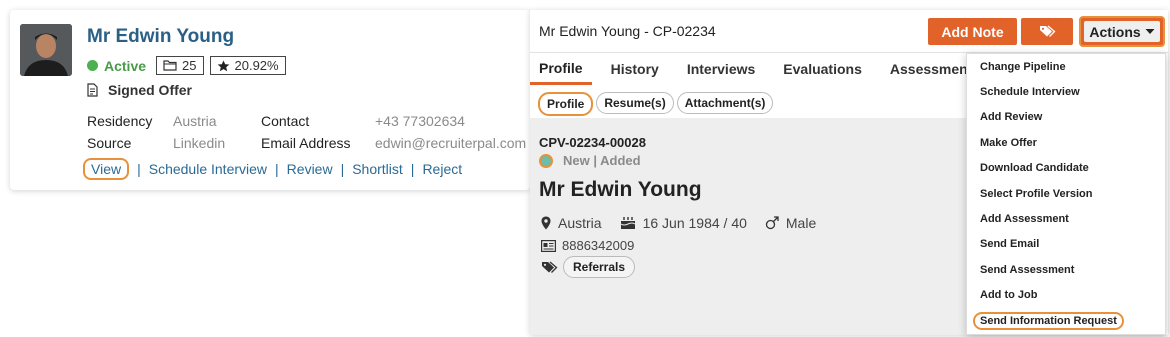  I want to click on candidate-avatar, so click(46, 50).